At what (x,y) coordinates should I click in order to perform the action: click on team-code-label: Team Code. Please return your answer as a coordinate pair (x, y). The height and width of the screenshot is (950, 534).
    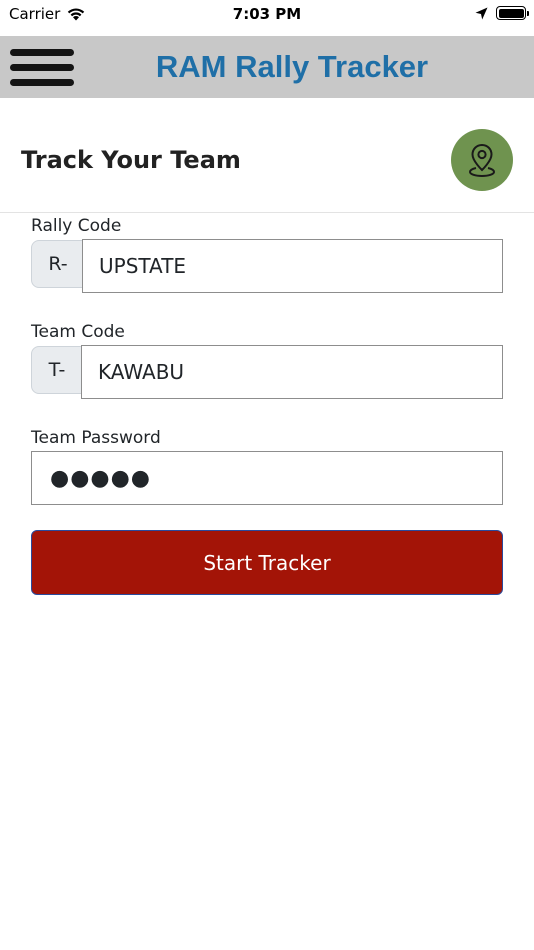
    Looking at the image, I should click on (78, 332).